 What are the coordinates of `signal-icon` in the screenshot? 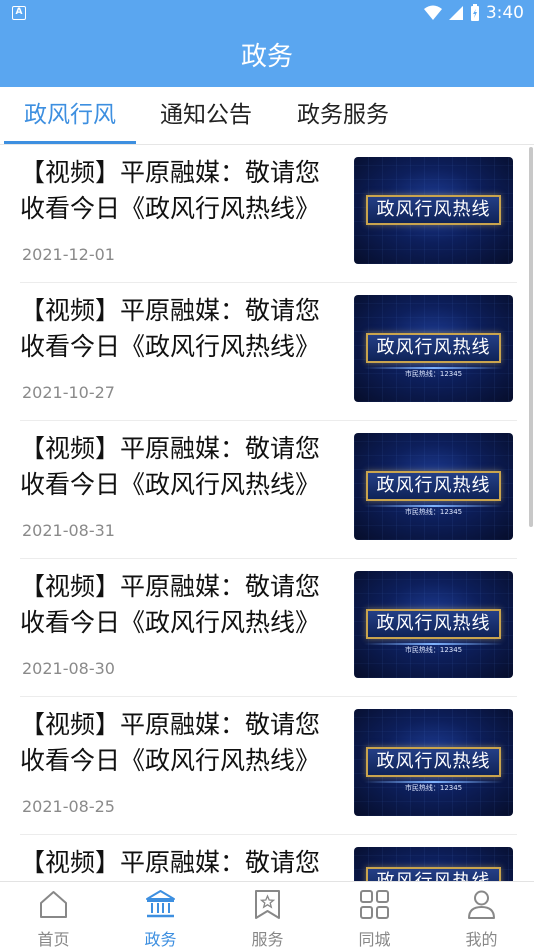 It's located at (455, 13).